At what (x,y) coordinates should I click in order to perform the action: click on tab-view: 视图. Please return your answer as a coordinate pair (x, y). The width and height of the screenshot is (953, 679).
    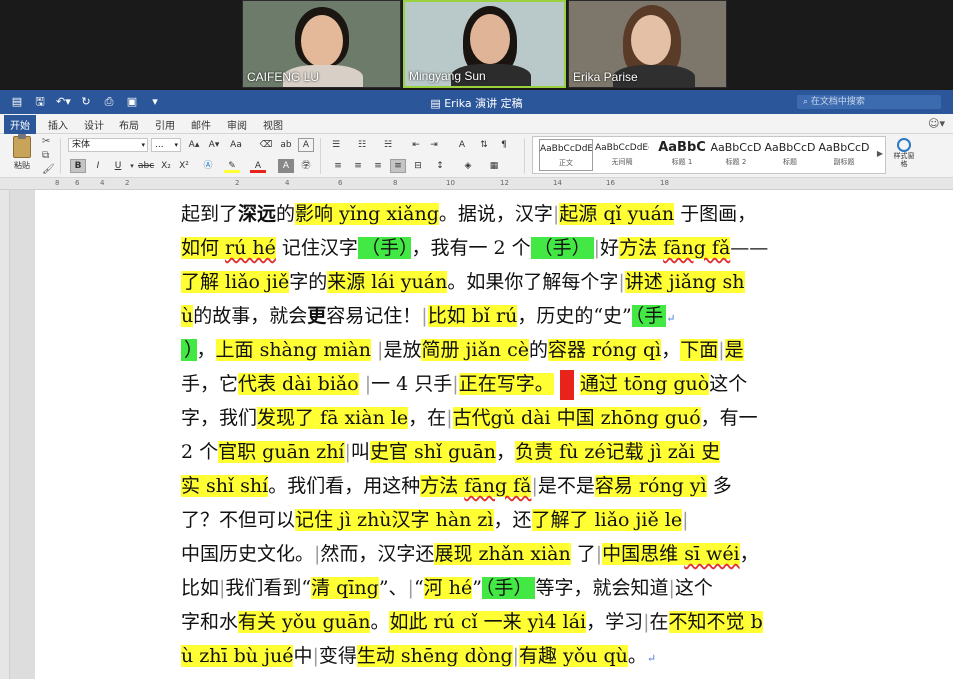
    Looking at the image, I should click on (273, 124).